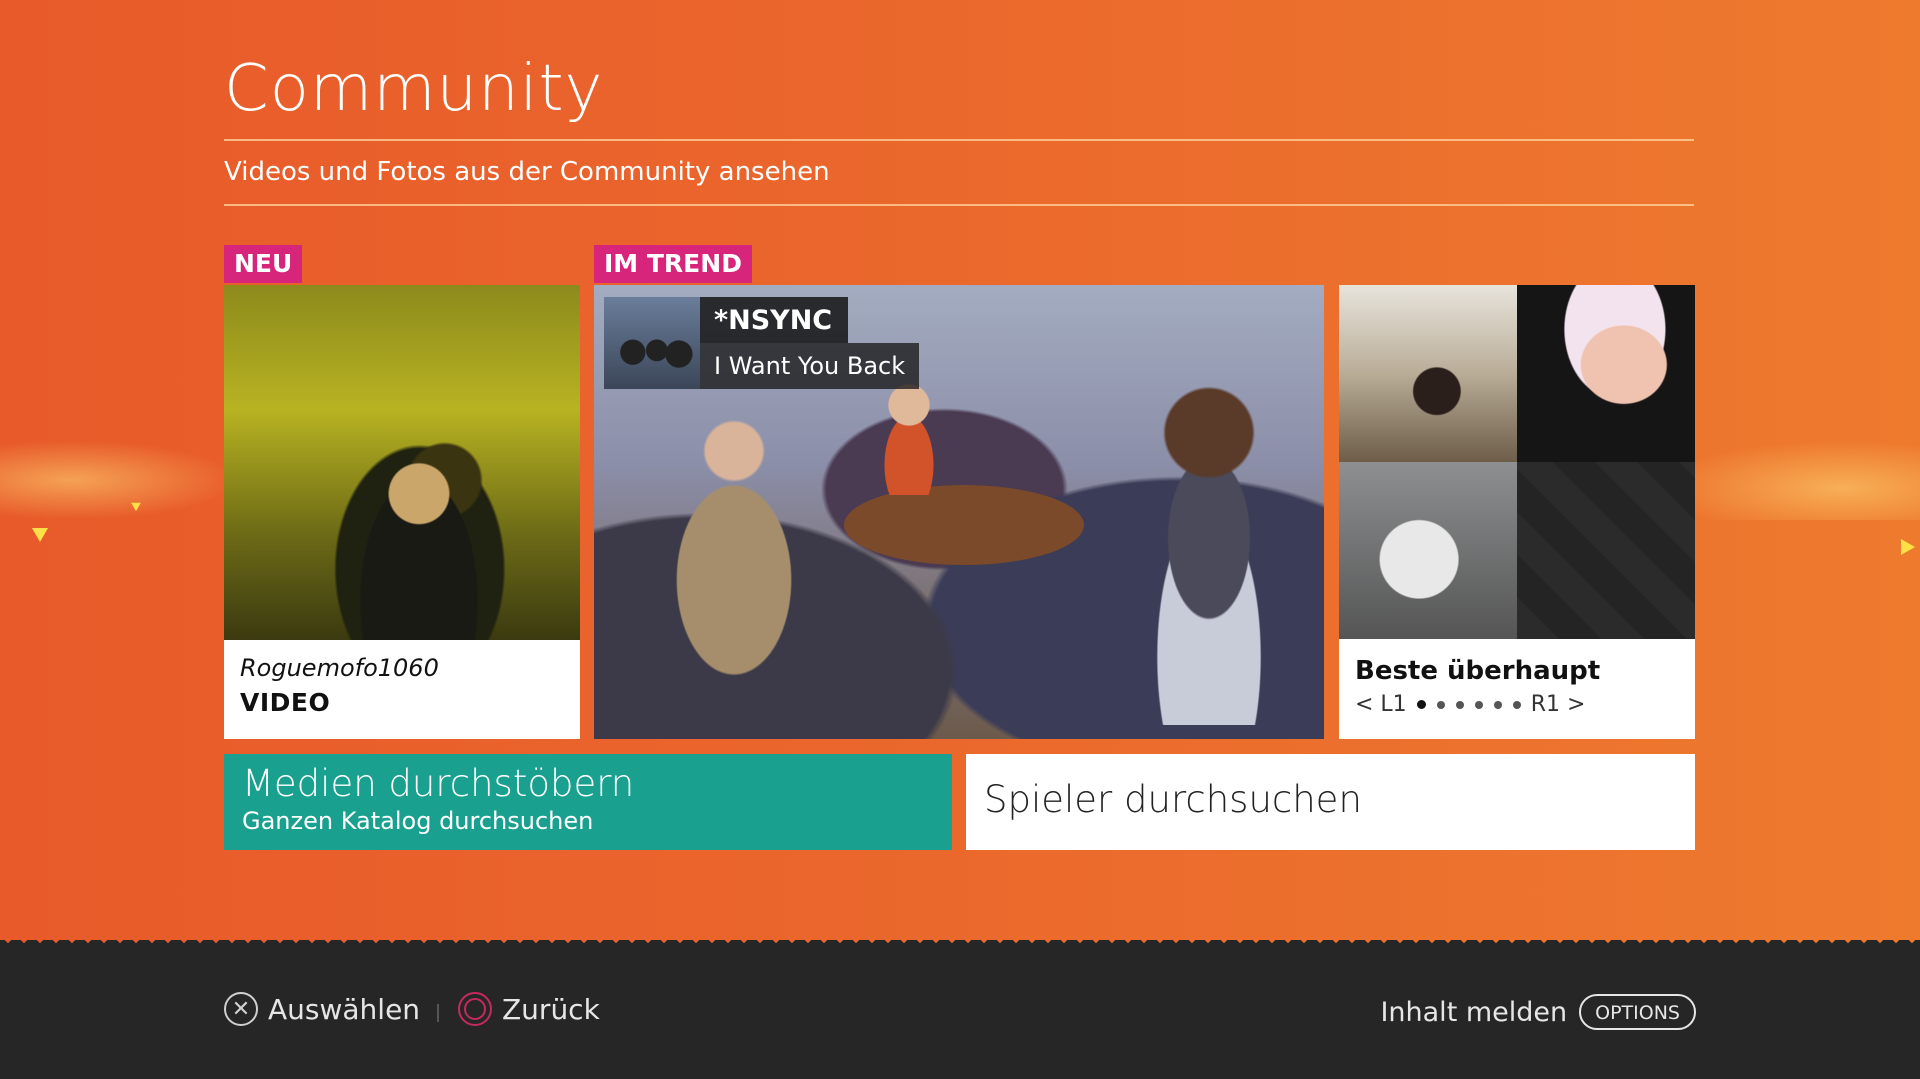 This screenshot has width=1920, height=1079. What do you see at coordinates (285, 702) in the screenshot?
I see `media-type: VIDEO` at bounding box center [285, 702].